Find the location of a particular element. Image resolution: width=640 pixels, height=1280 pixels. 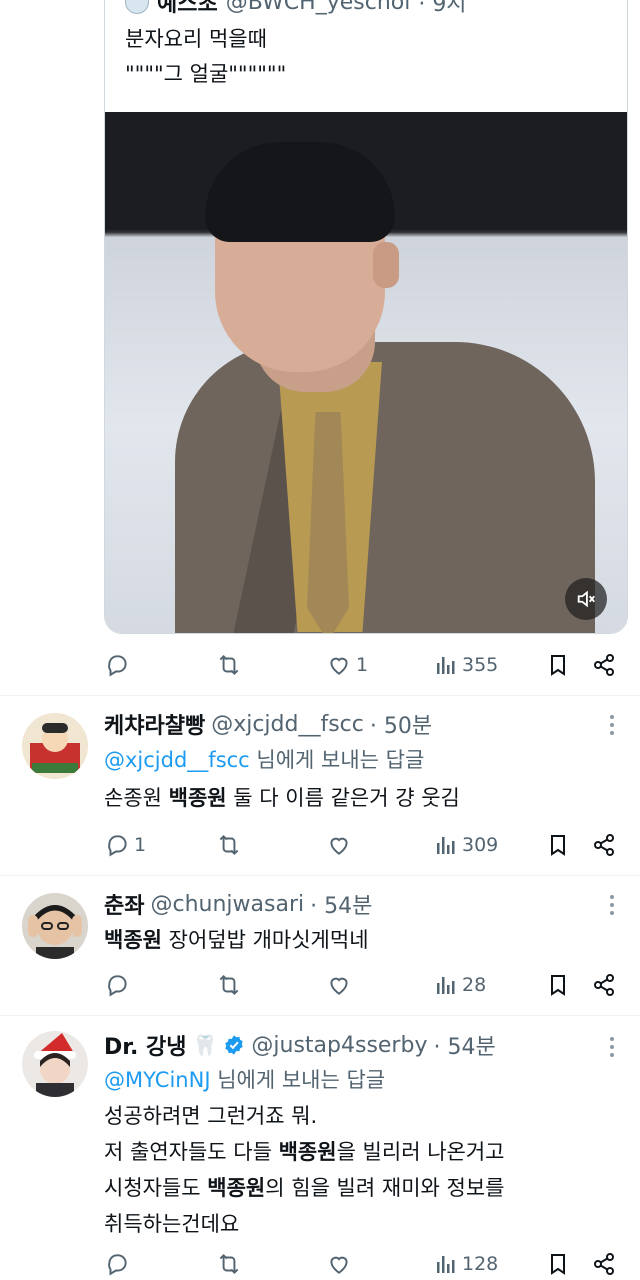

quoted-author-avatar is located at coordinates (137, 7).